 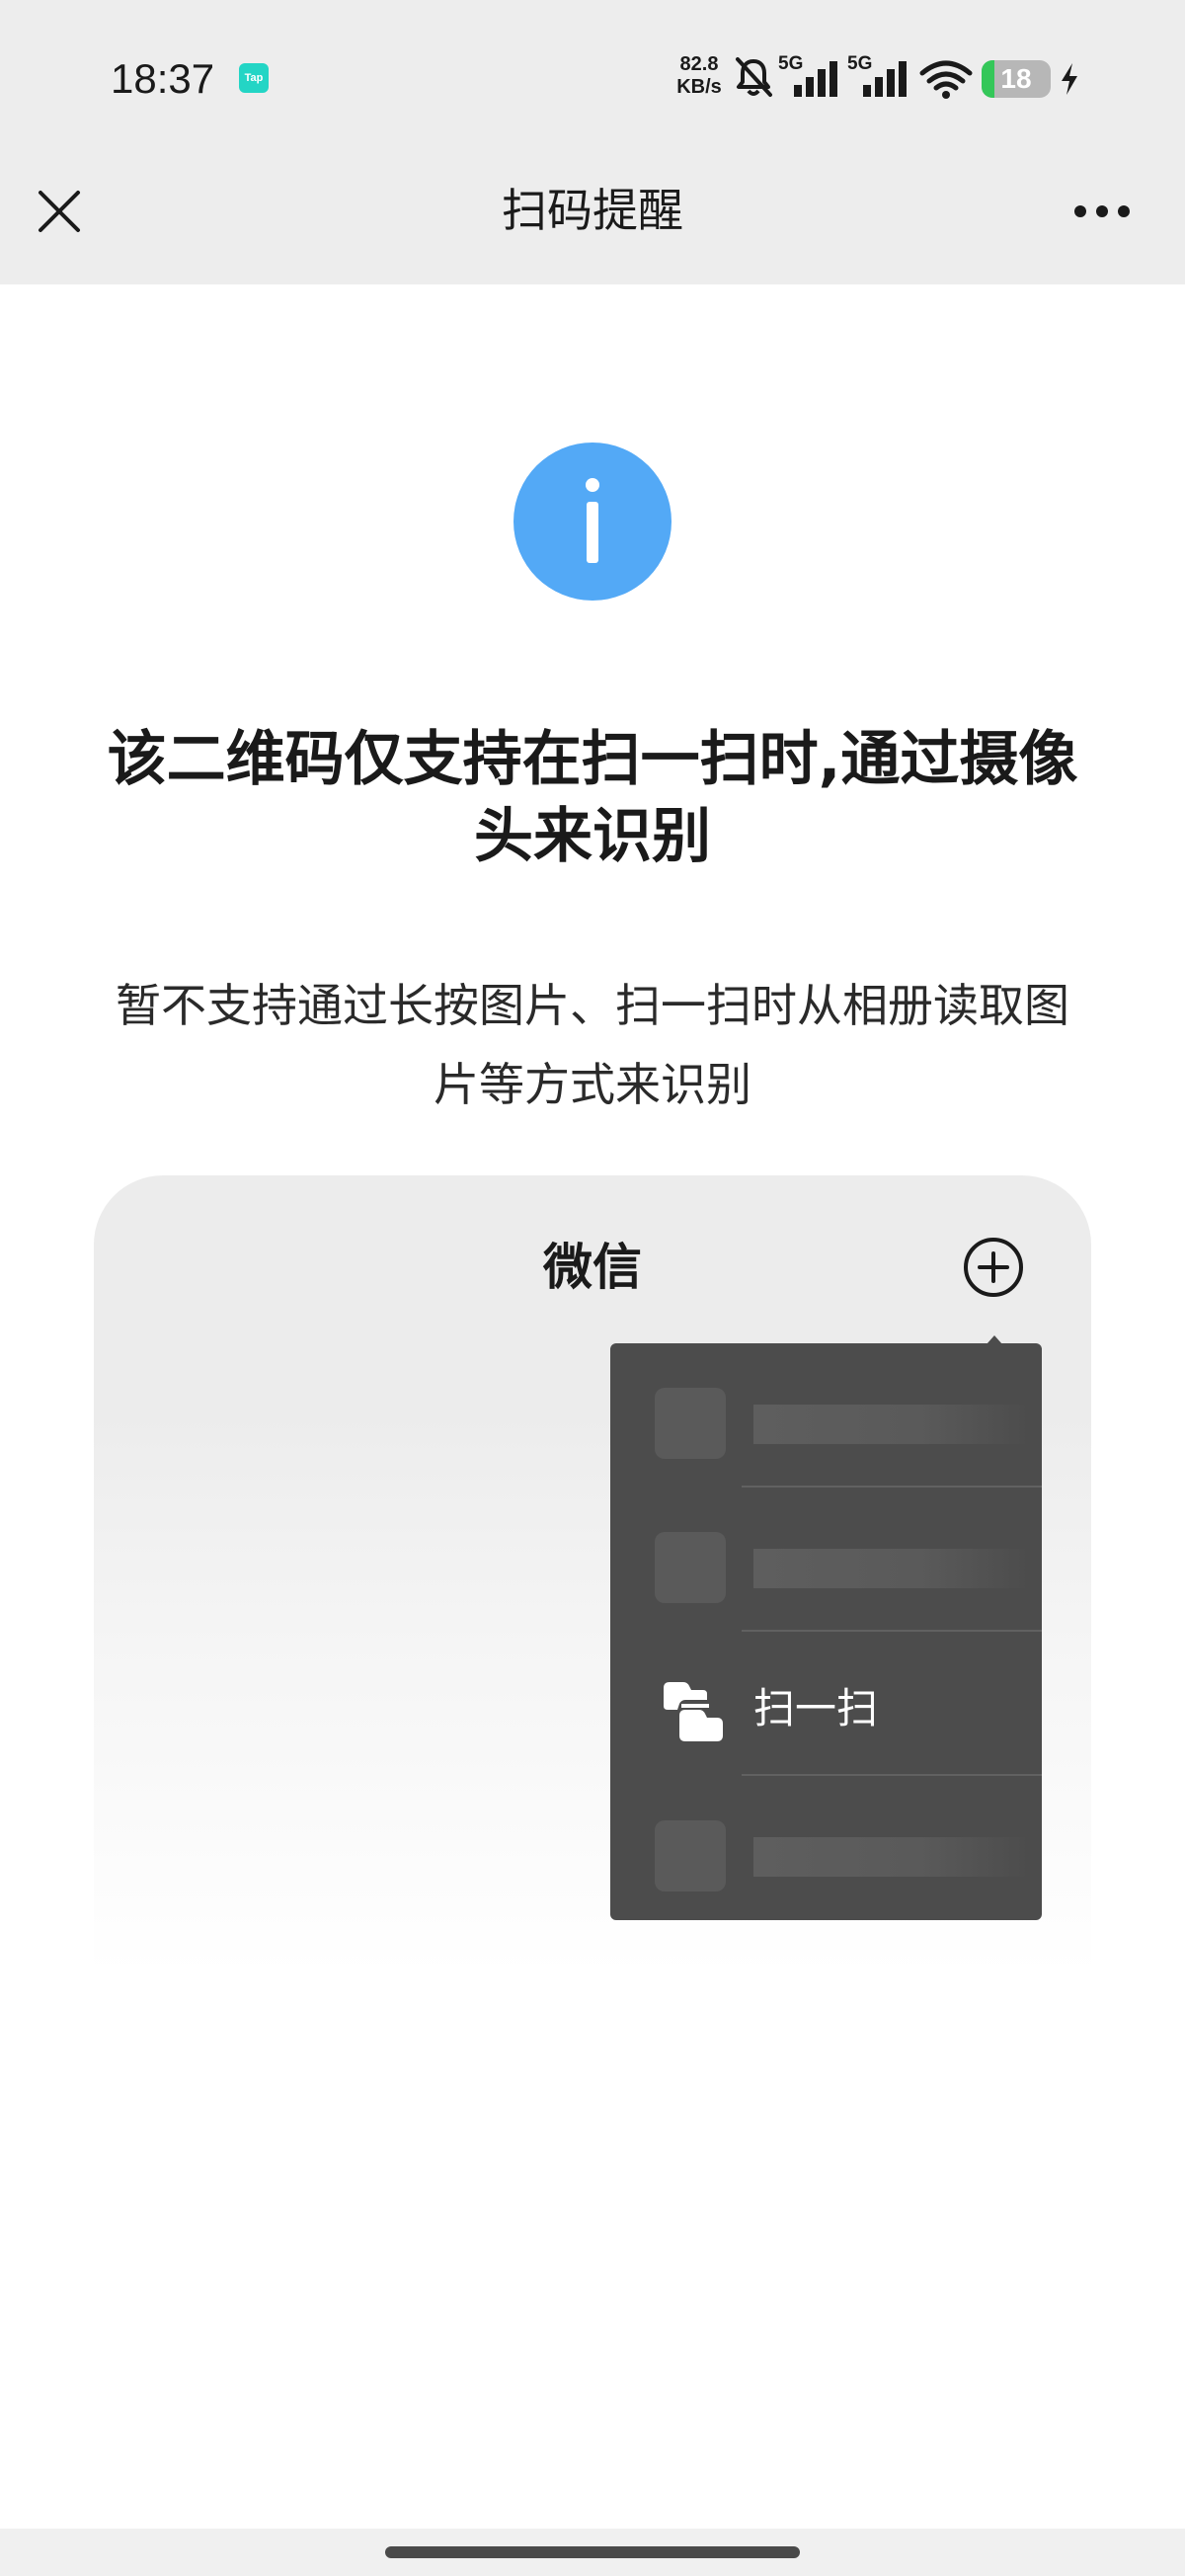 What do you see at coordinates (592, 1045) in the screenshot?
I see `sub-description: 暂不支持通过长按图片、扫一扫时从相册读取图片等方式来识别` at bounding box center [592, 1045].